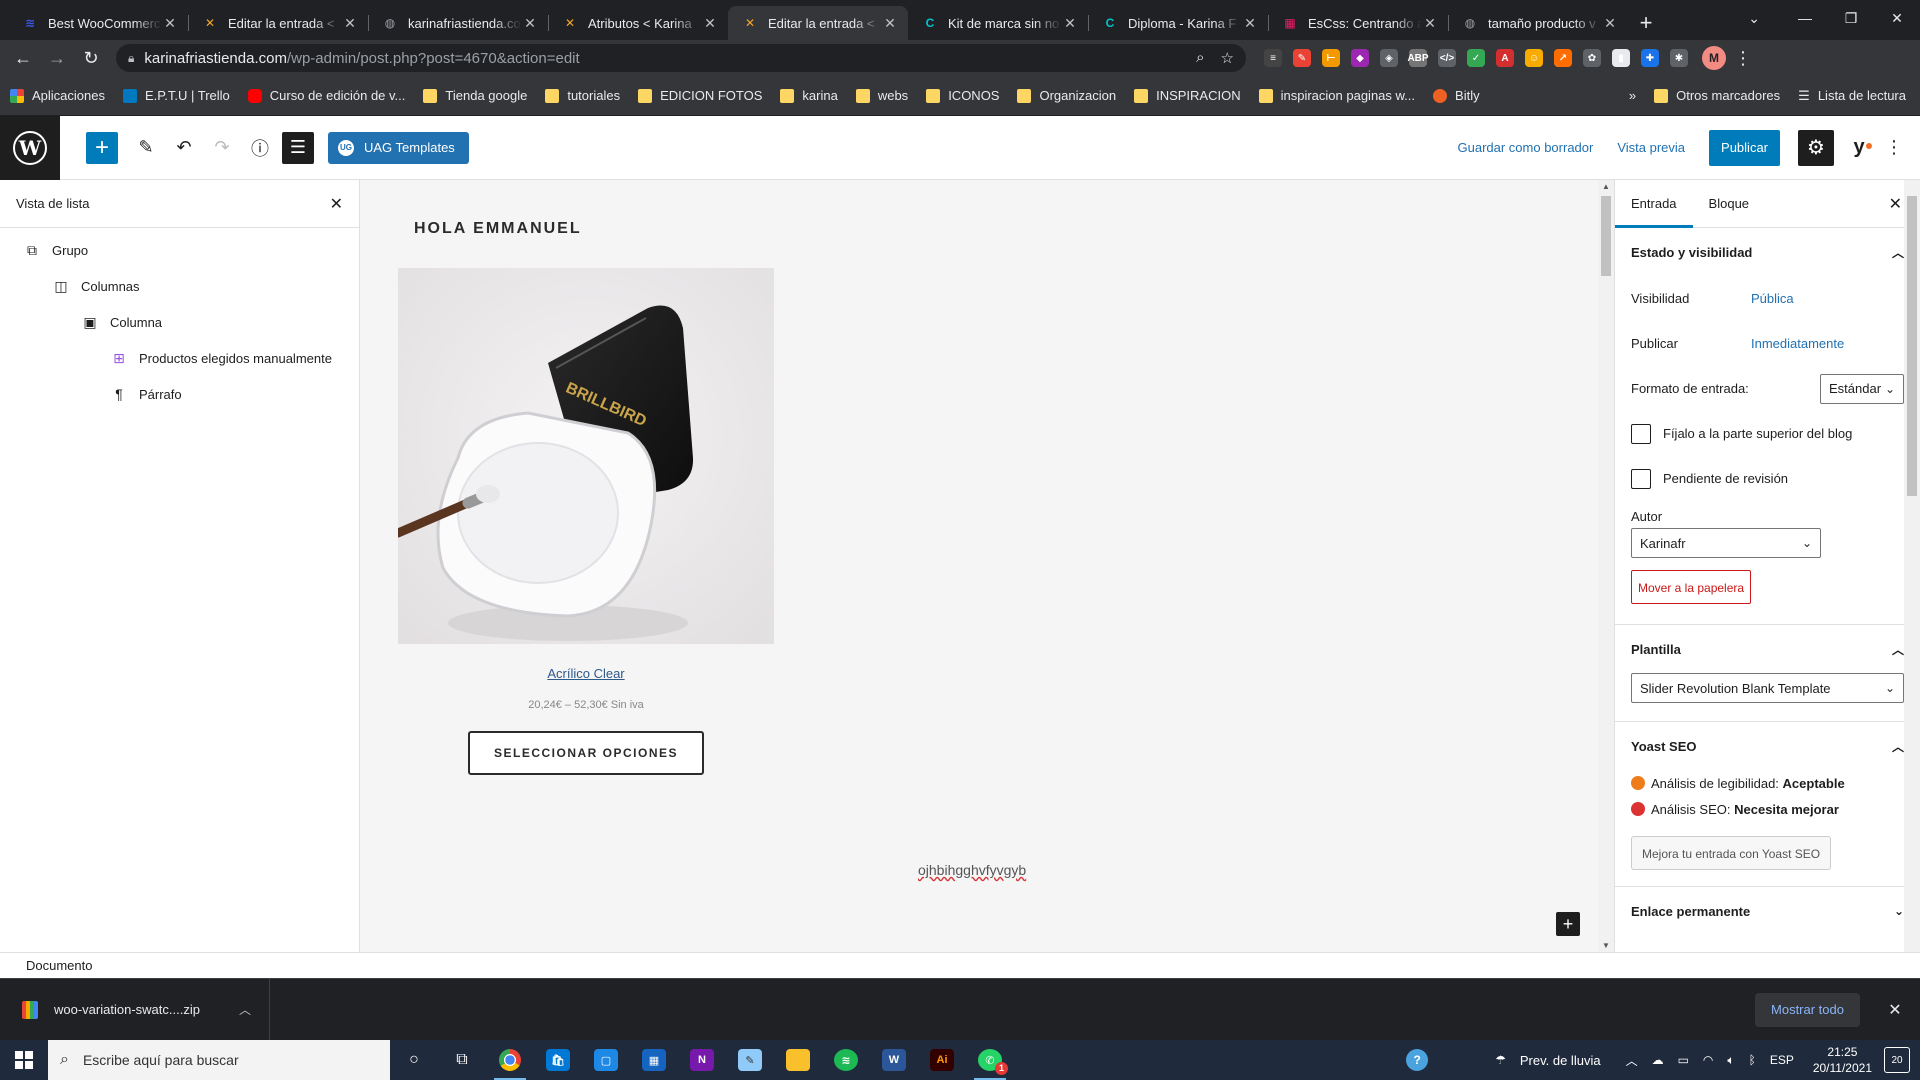 The image size is (1920, 1080). I want to click on adblock-ext-icon: ABP, so click(1418, 58).